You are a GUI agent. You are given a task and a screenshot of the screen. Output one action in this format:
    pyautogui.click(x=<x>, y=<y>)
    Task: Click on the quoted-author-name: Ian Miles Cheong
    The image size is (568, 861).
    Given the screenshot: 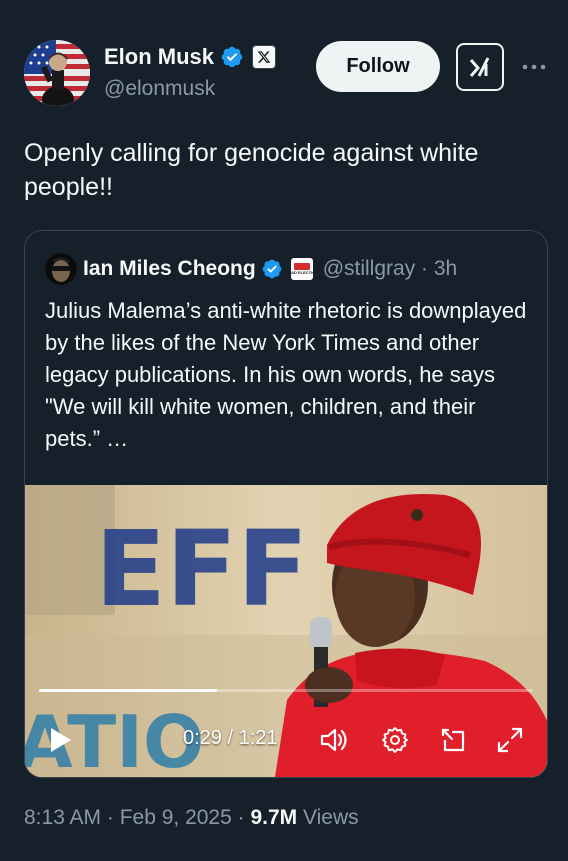 What is the action you would take?
    pyautogui.click(x=169, y=269)
    